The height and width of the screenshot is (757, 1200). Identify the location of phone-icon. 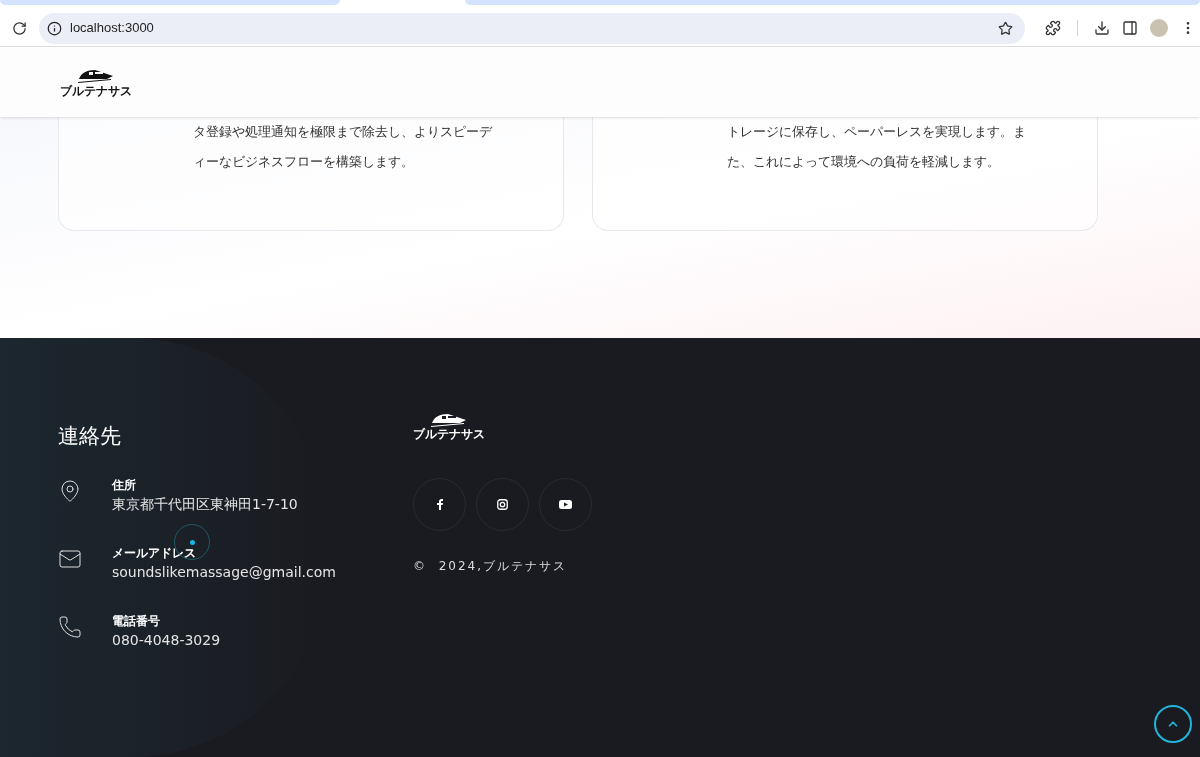
(70, 627).